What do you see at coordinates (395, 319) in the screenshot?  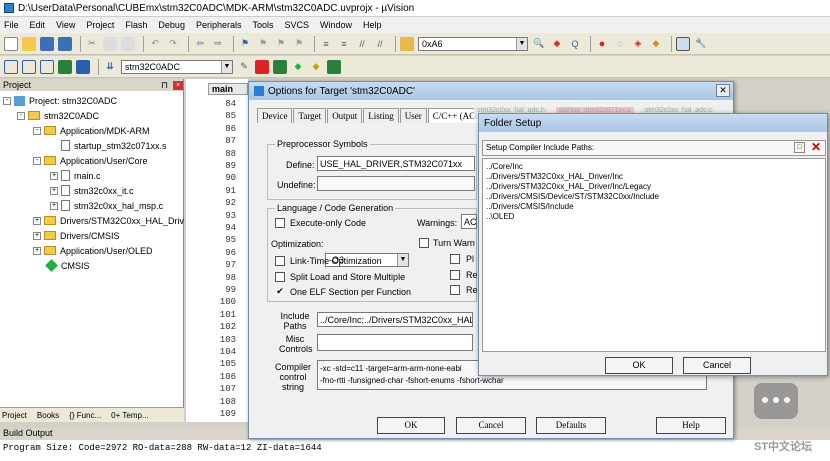 I see `include-paths-input: ../Core/Inc;../Drivers/STM32C0xx_HAL_` at bounding box center [395, 319].